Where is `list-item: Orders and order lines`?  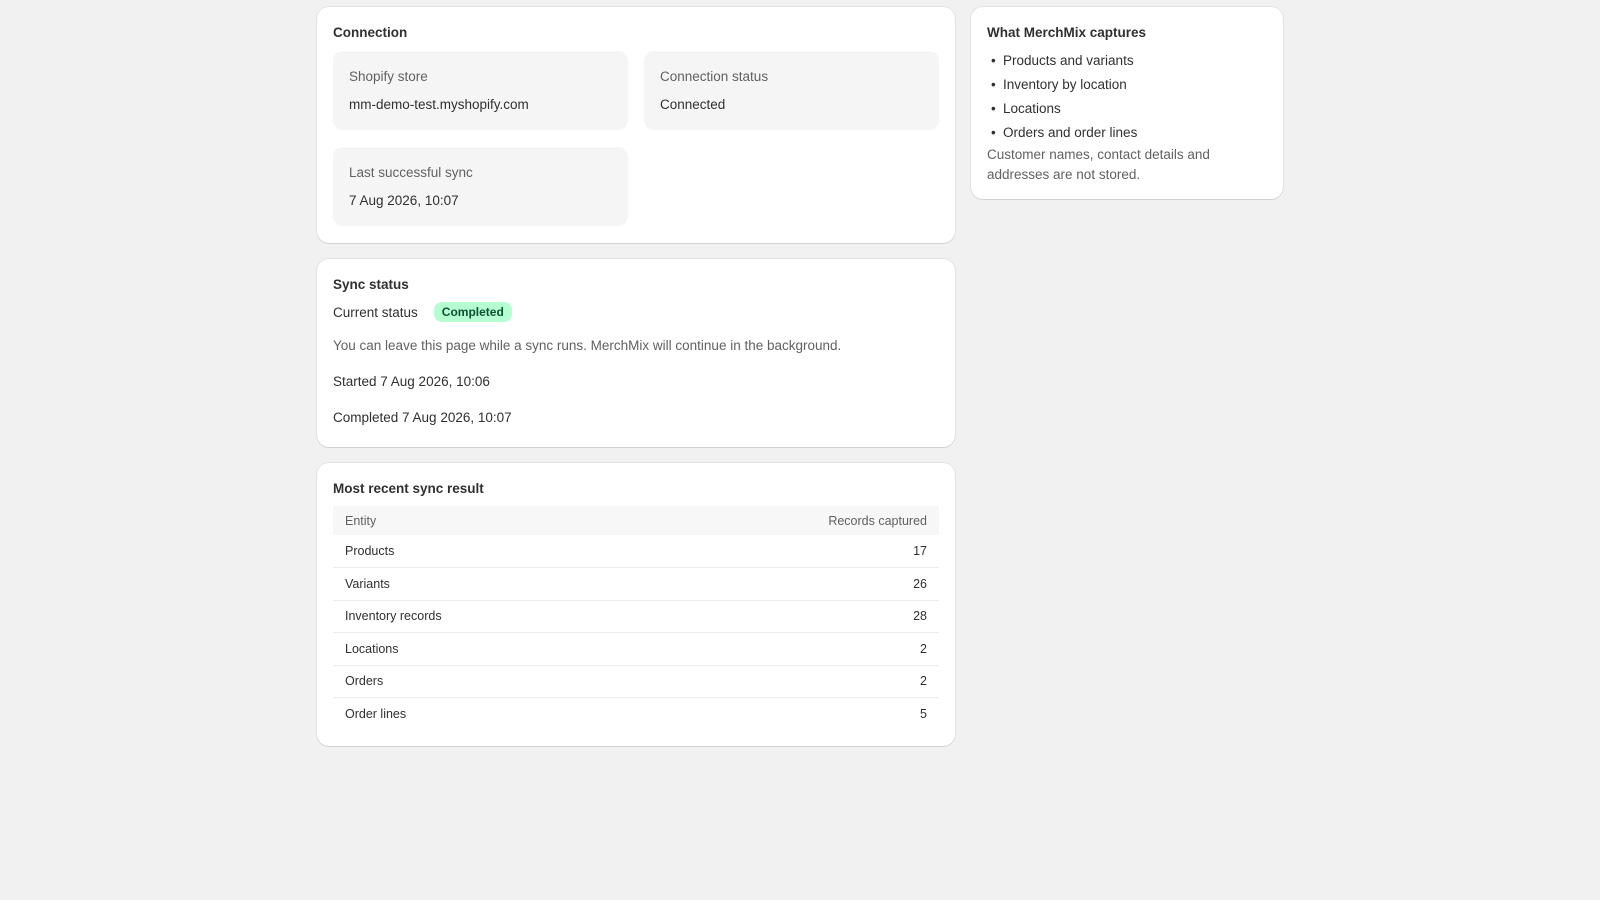
list-item: Orders and order lines is located at coordinates (1127, 133).